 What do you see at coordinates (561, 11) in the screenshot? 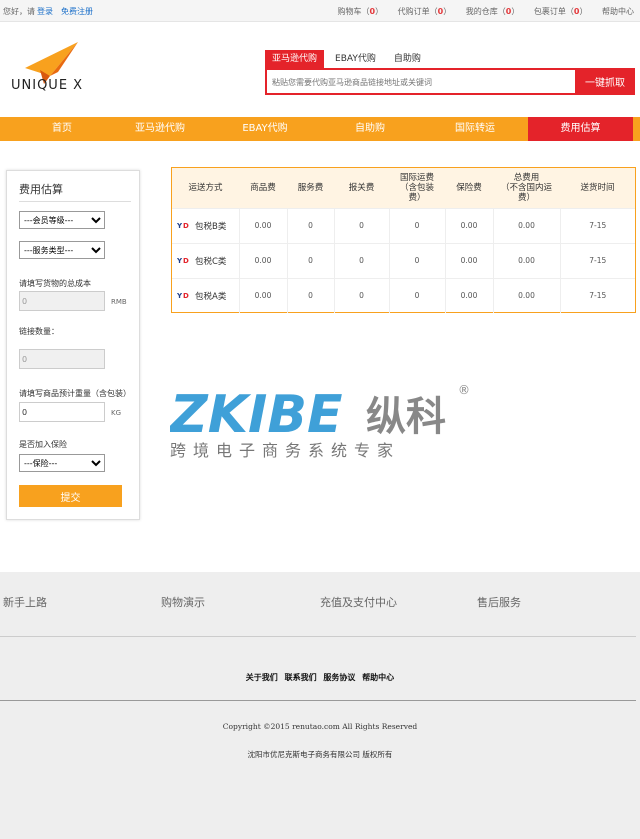
I see `parcel-orders-link: 包裹订单（0）` at bounding box center [561, 11].